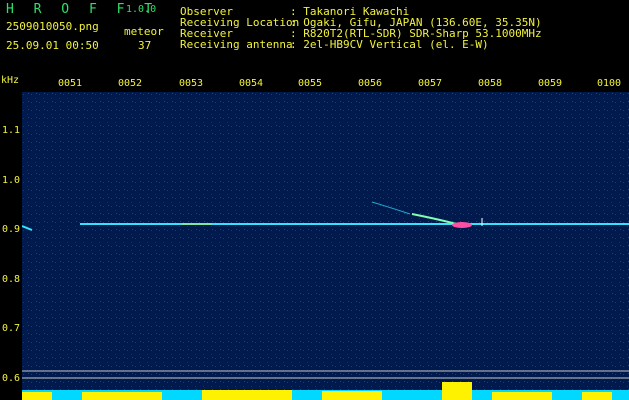  Describe the element at coordinates (144, 31) in the screenshot. I see `meteor-label: meteor` at that location.